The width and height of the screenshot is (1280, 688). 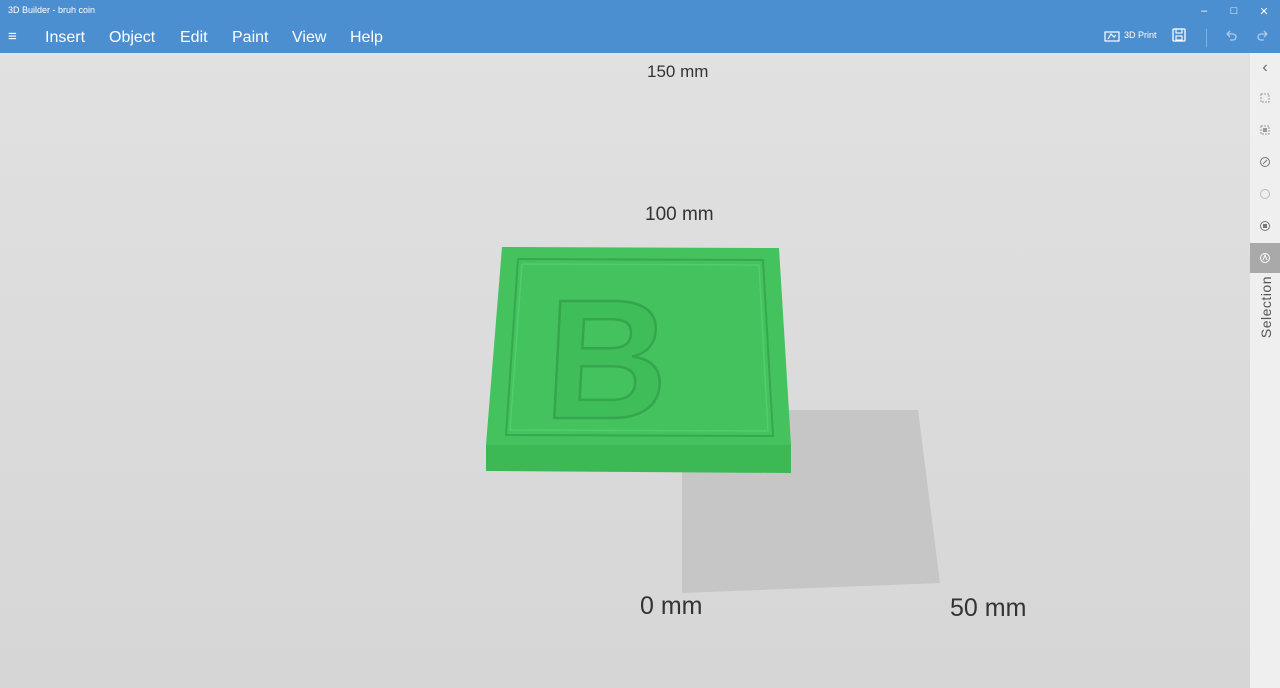 I want to click on window-title: 3D Builder - bruh coin, so click(x=52, y=10).